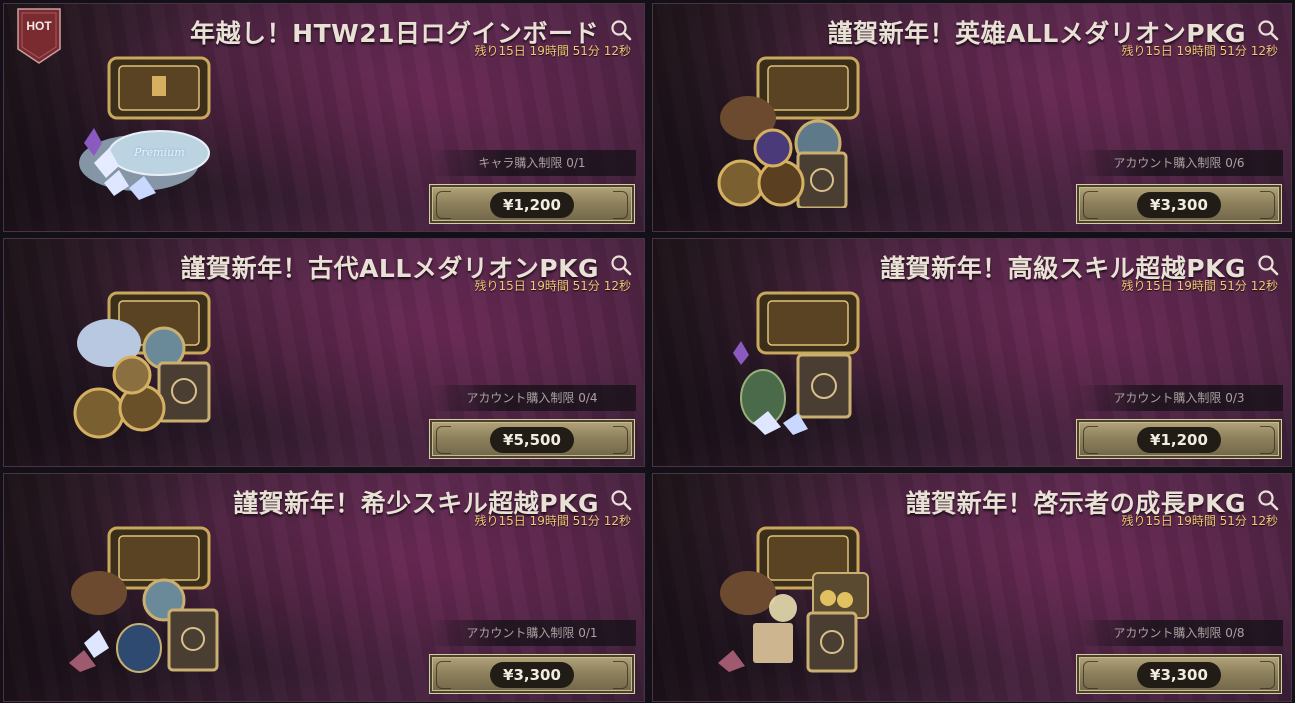  What do you see at coordinates (1179, 633) in the screenshot?
I see `purchase-limit: アカウント購入制限 0/8` at bounding box center [1179, 633].